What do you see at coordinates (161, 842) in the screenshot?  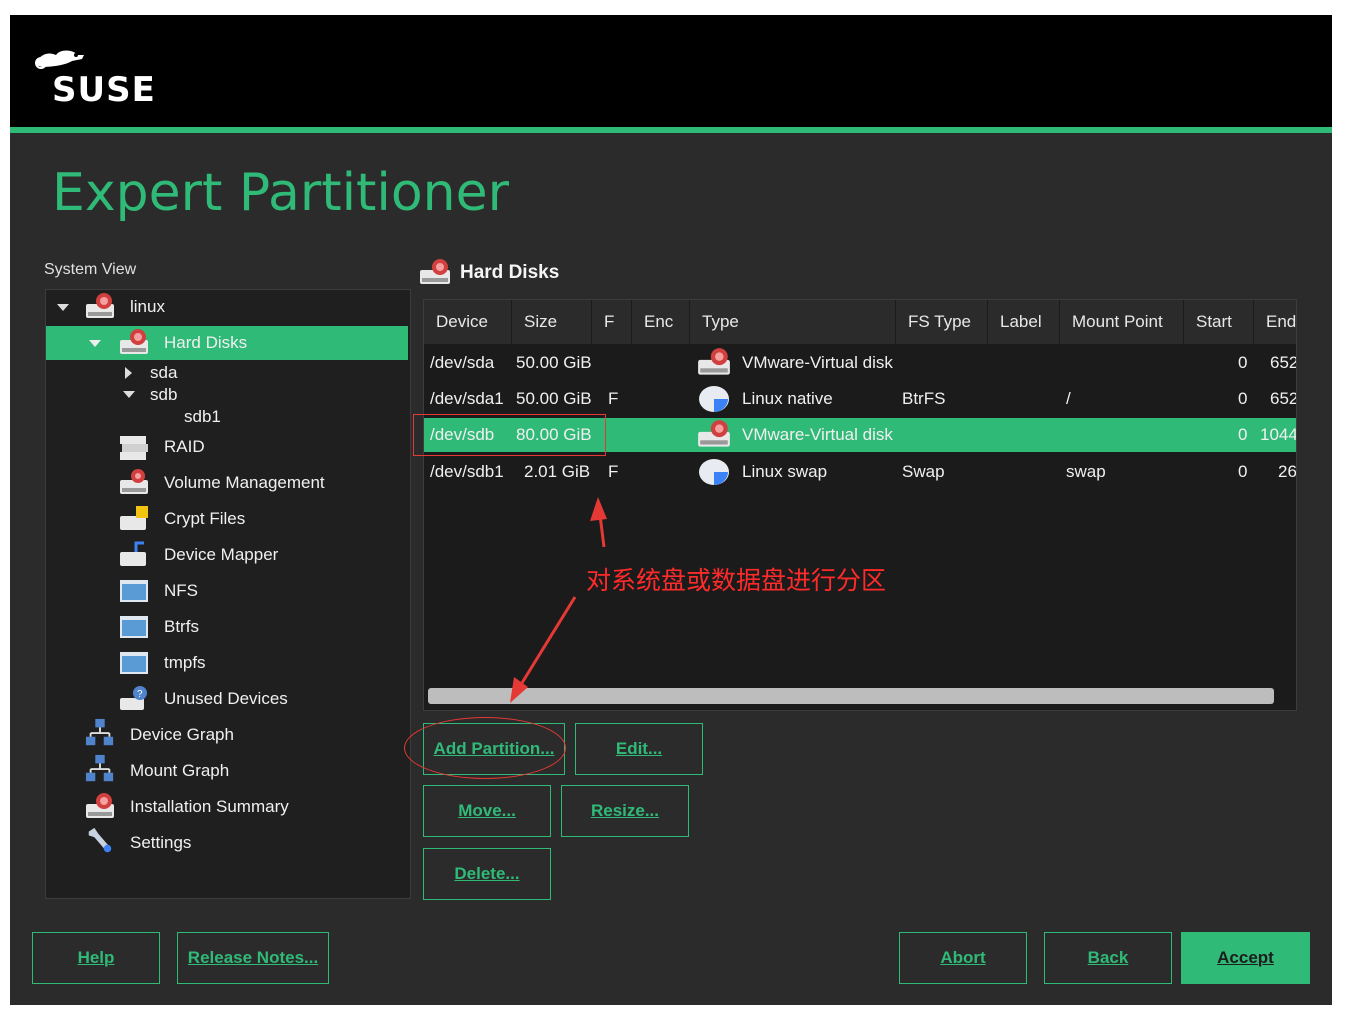 I see `tree-item-label: Settings` at bounding box center [161, 842].